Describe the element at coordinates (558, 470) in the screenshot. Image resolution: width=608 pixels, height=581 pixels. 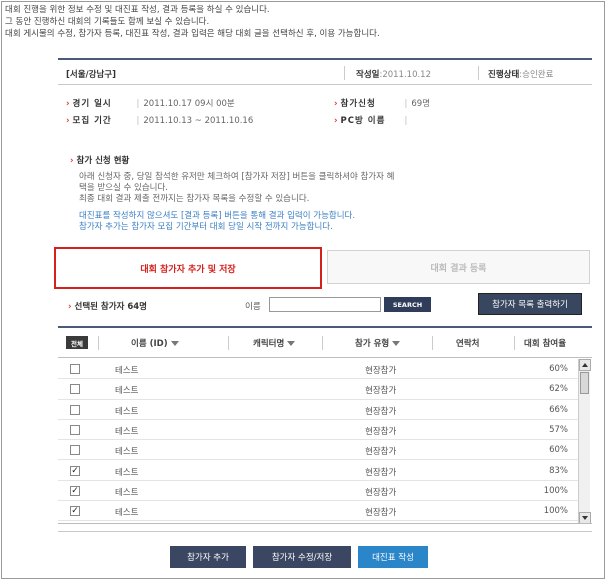
I see `participation-rate: 83%` at that location.